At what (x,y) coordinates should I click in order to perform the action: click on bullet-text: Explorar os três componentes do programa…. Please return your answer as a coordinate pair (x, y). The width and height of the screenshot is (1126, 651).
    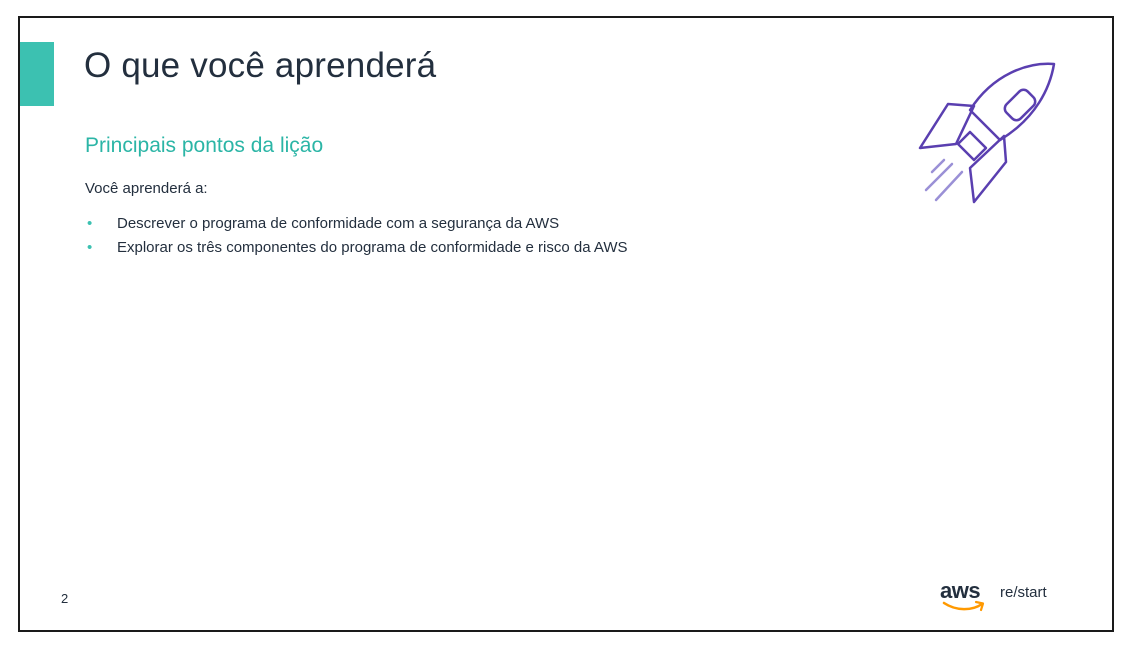
    Looking at the image, I should click on (372, 247).